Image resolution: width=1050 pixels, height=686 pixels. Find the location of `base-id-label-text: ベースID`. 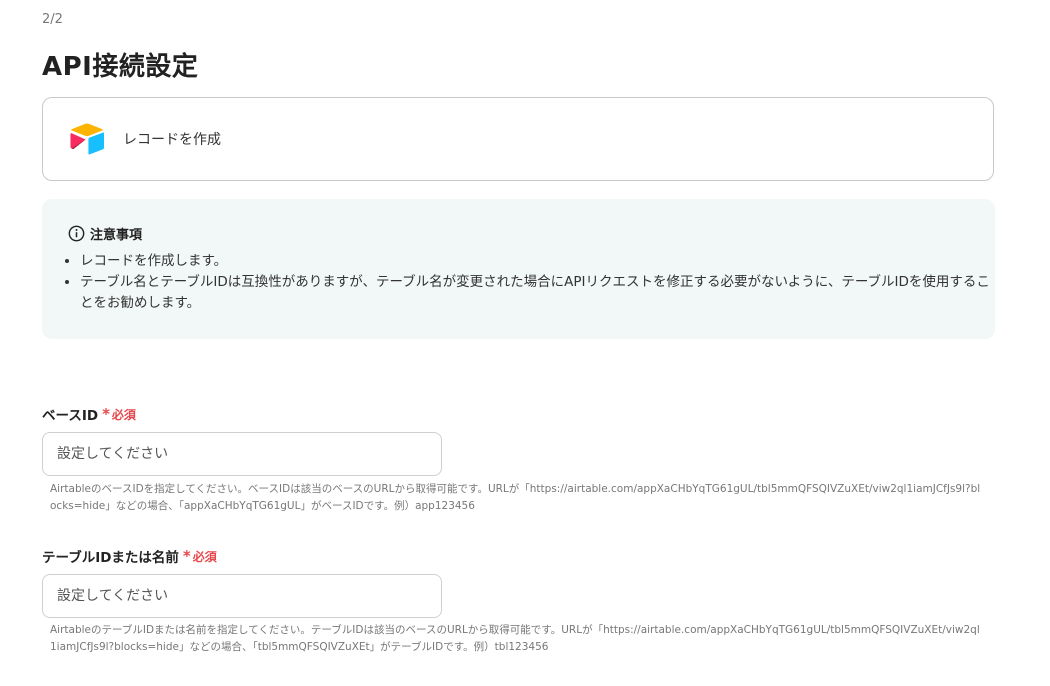

base-id-label-text: ベースID is located at coordinates (70, 416).